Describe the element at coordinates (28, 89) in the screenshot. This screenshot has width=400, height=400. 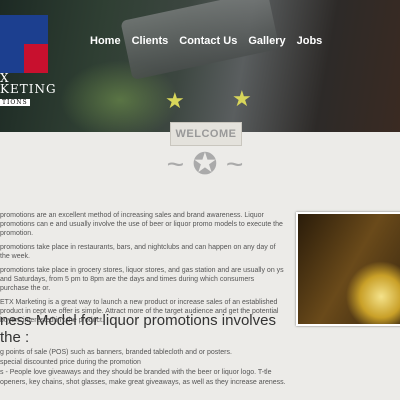
I see `logo-text: KETING` at that location.